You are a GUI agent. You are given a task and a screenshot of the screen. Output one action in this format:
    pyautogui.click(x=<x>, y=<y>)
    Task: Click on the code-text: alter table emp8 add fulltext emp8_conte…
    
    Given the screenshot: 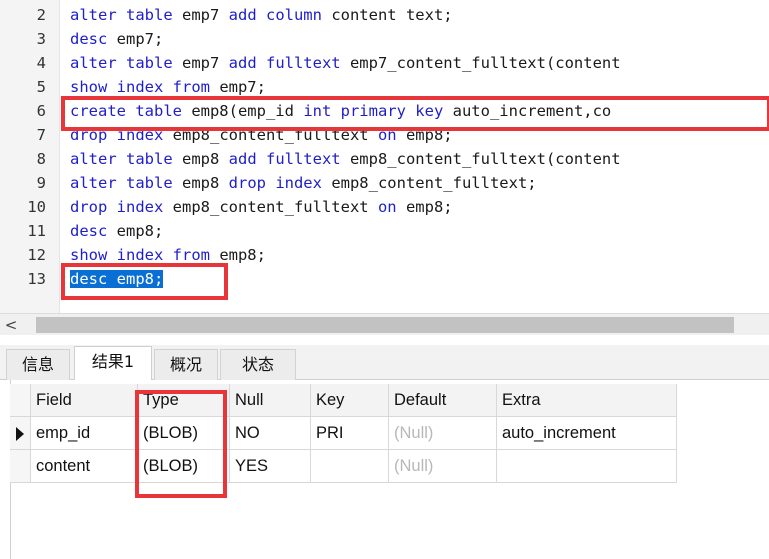 What is the action you would take?
    pyautogui.click(x=345, y=159)
    